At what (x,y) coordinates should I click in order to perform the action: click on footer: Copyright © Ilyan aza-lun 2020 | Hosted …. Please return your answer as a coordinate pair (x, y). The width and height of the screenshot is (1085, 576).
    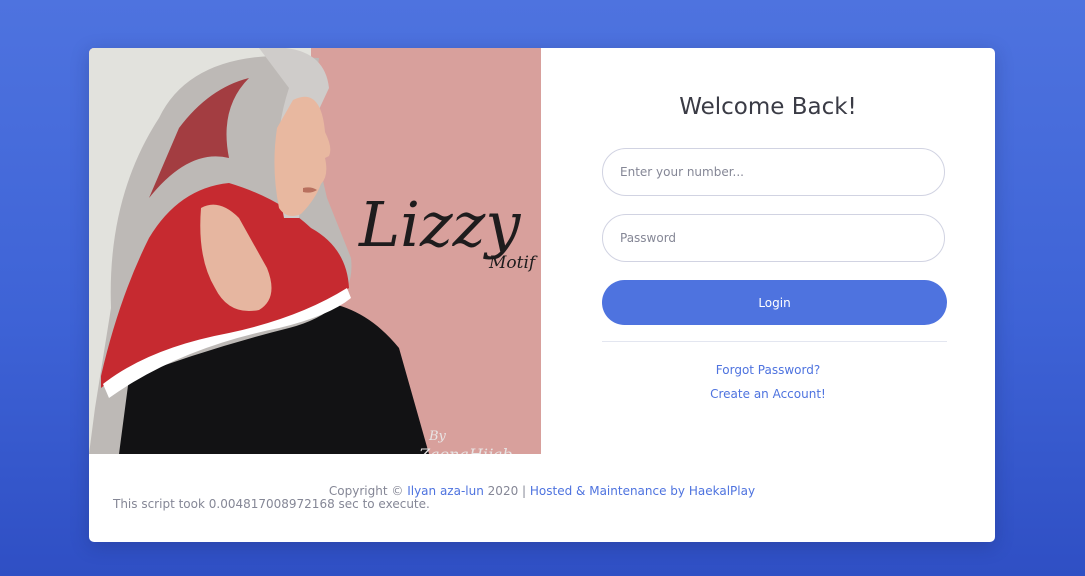
    Looking at the image, I should click on (542, 498).